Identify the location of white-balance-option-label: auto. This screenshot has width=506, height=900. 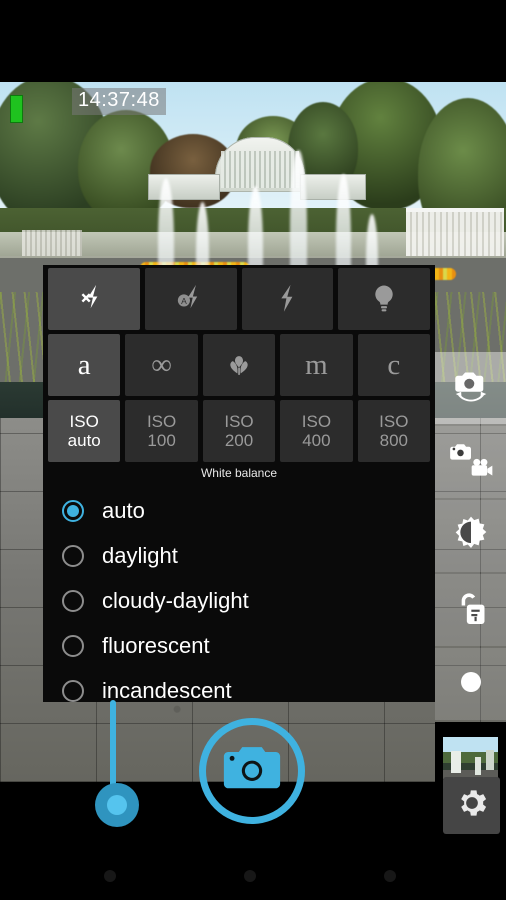
(123, 510).